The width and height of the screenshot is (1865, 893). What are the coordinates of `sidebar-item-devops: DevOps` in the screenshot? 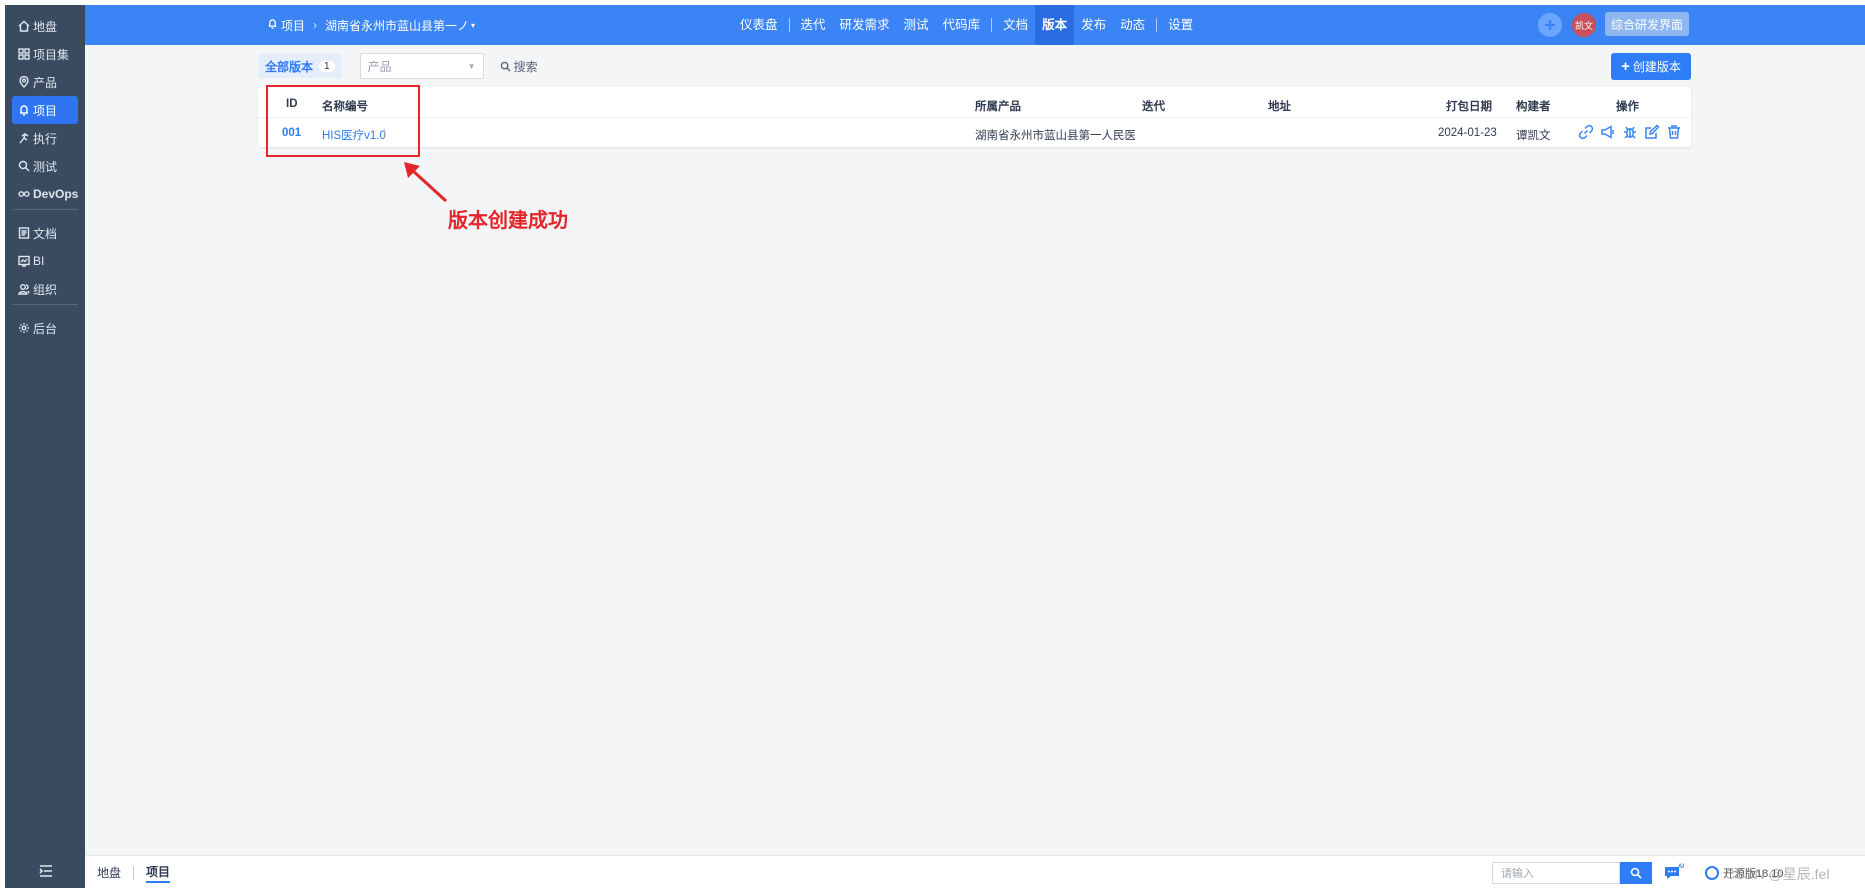 It's located at (45, 194).